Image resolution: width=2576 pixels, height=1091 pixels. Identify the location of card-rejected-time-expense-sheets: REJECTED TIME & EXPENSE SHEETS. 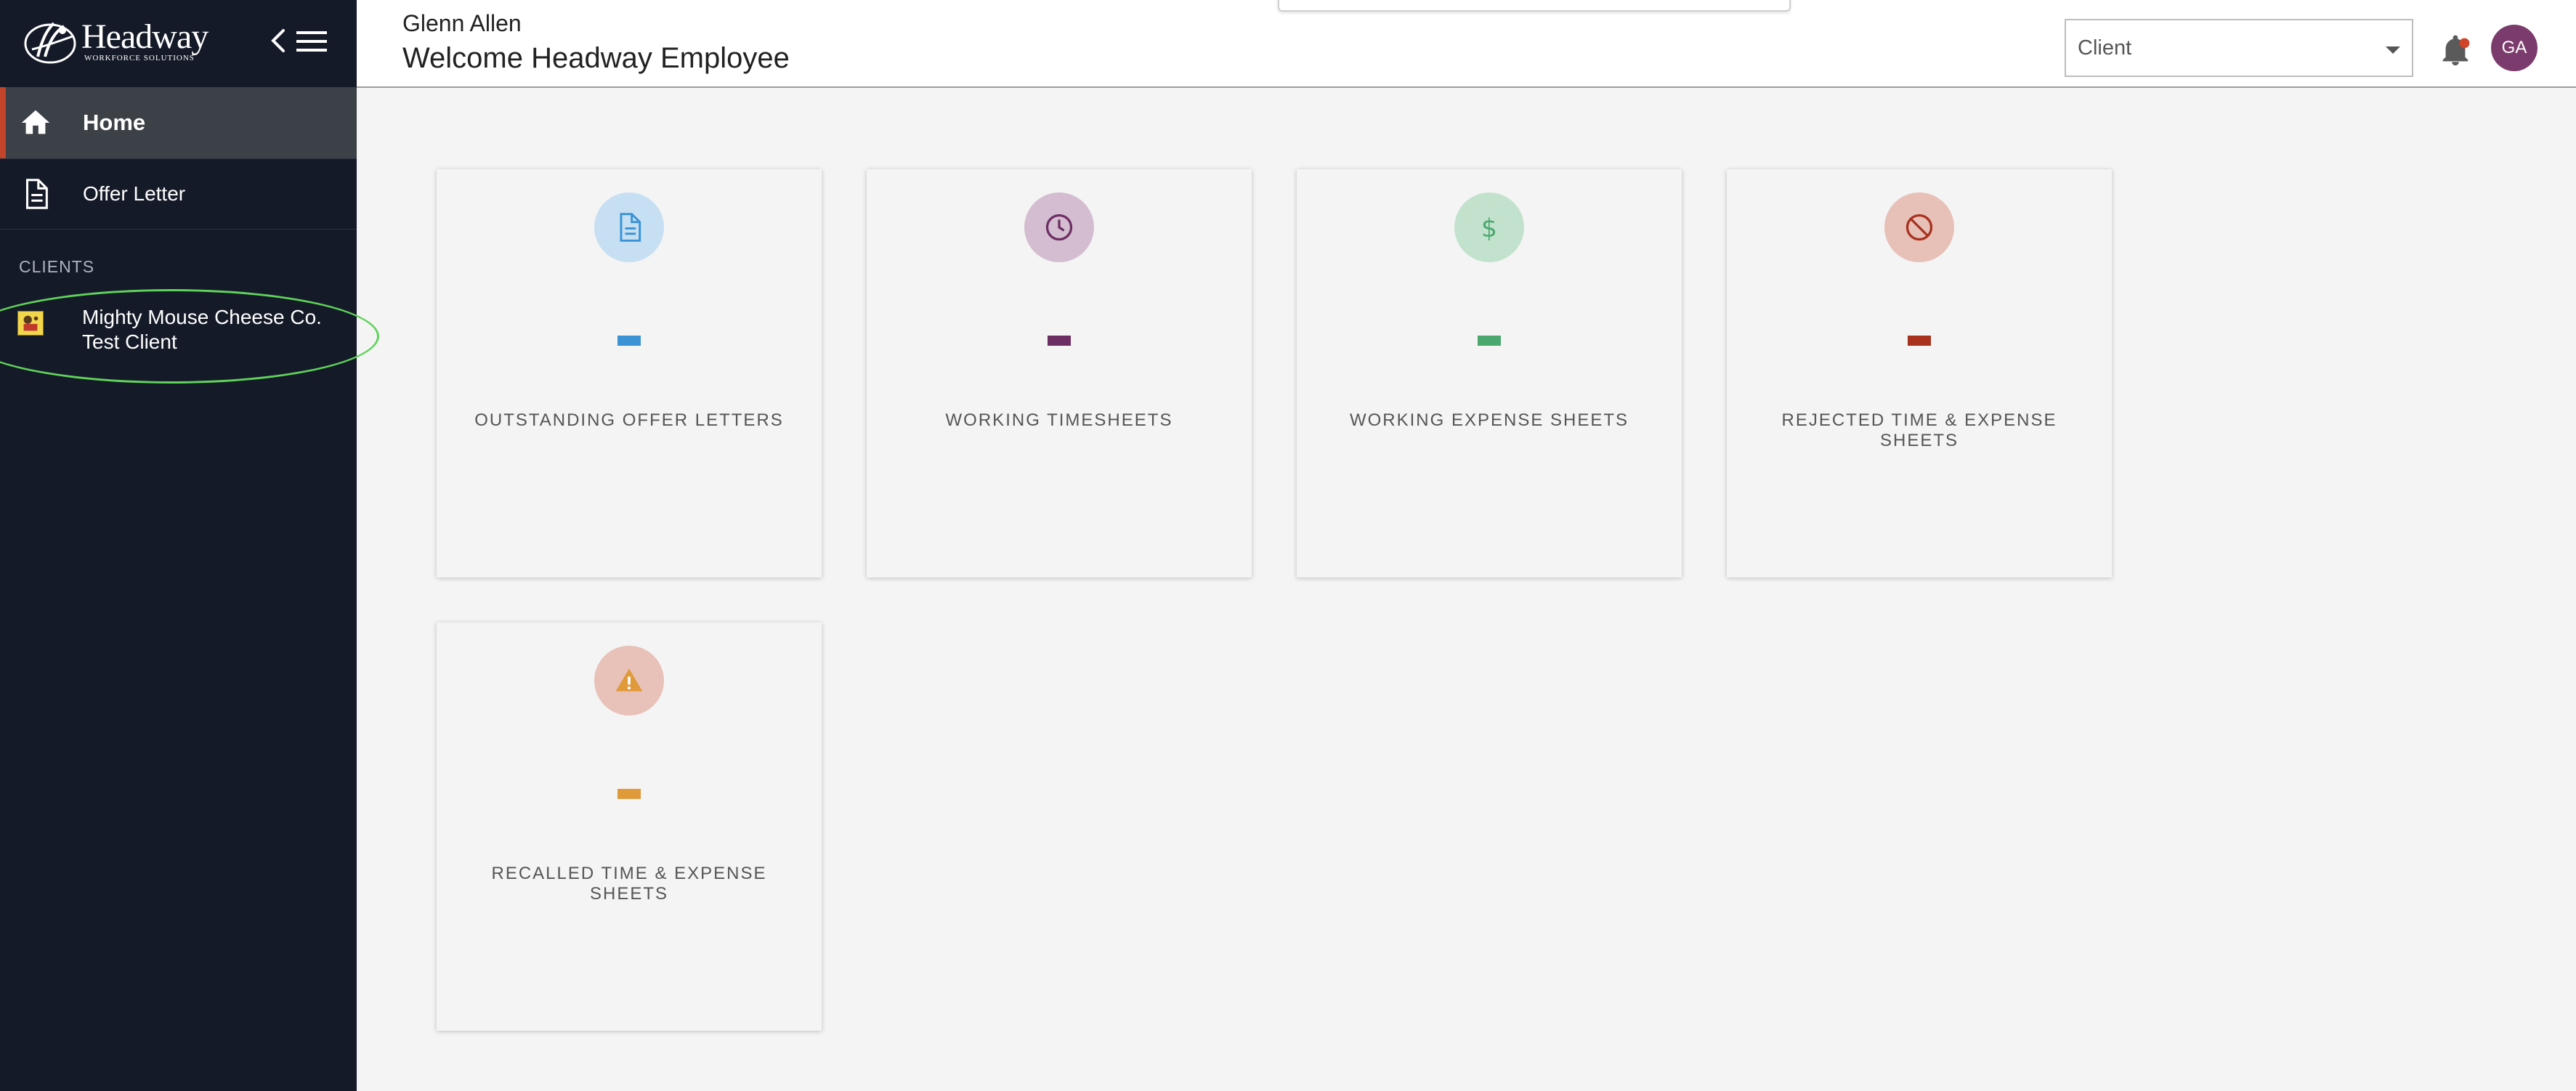
(1919, 373).